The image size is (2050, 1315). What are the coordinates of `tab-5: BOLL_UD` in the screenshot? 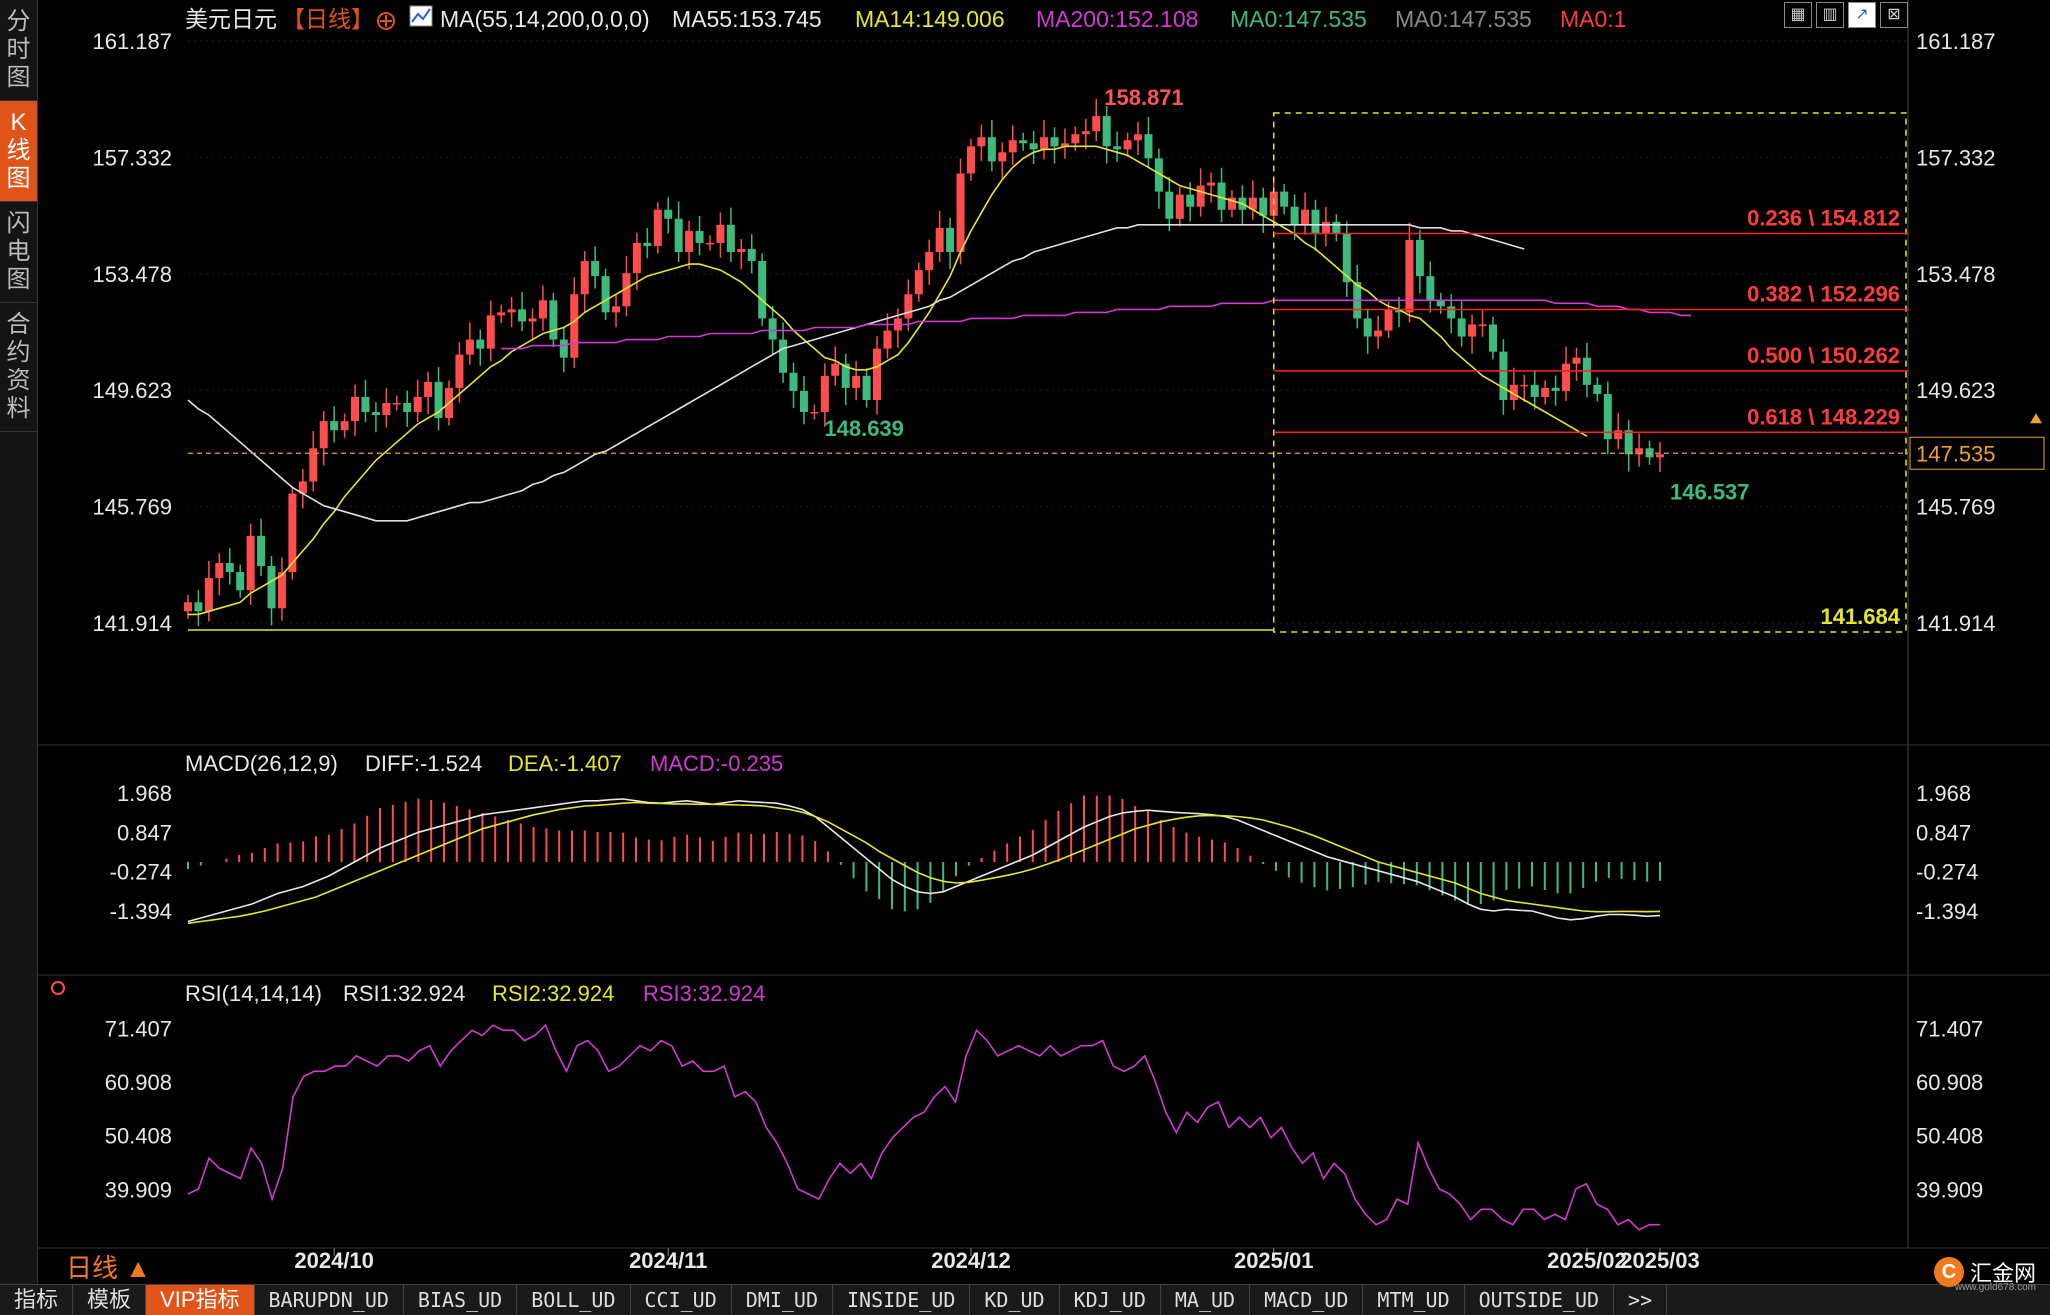 It's located at (574, 1300).